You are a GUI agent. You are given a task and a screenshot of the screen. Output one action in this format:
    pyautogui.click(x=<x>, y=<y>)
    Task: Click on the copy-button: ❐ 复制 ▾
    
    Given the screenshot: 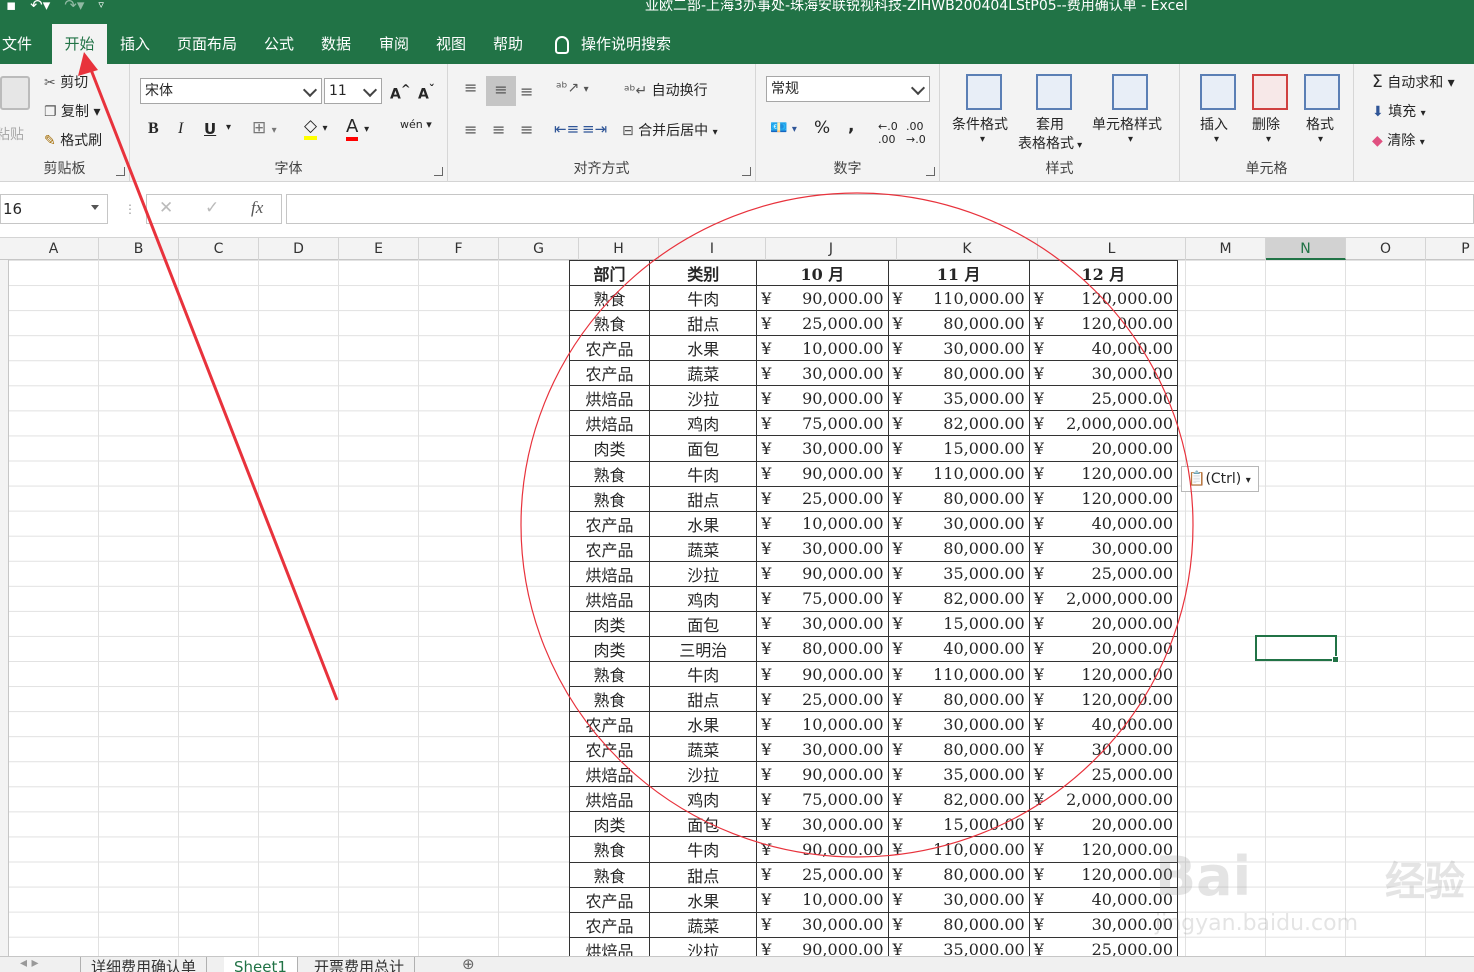 What is the action you would take?
    pyautogui.click(x=72, y=111)
    